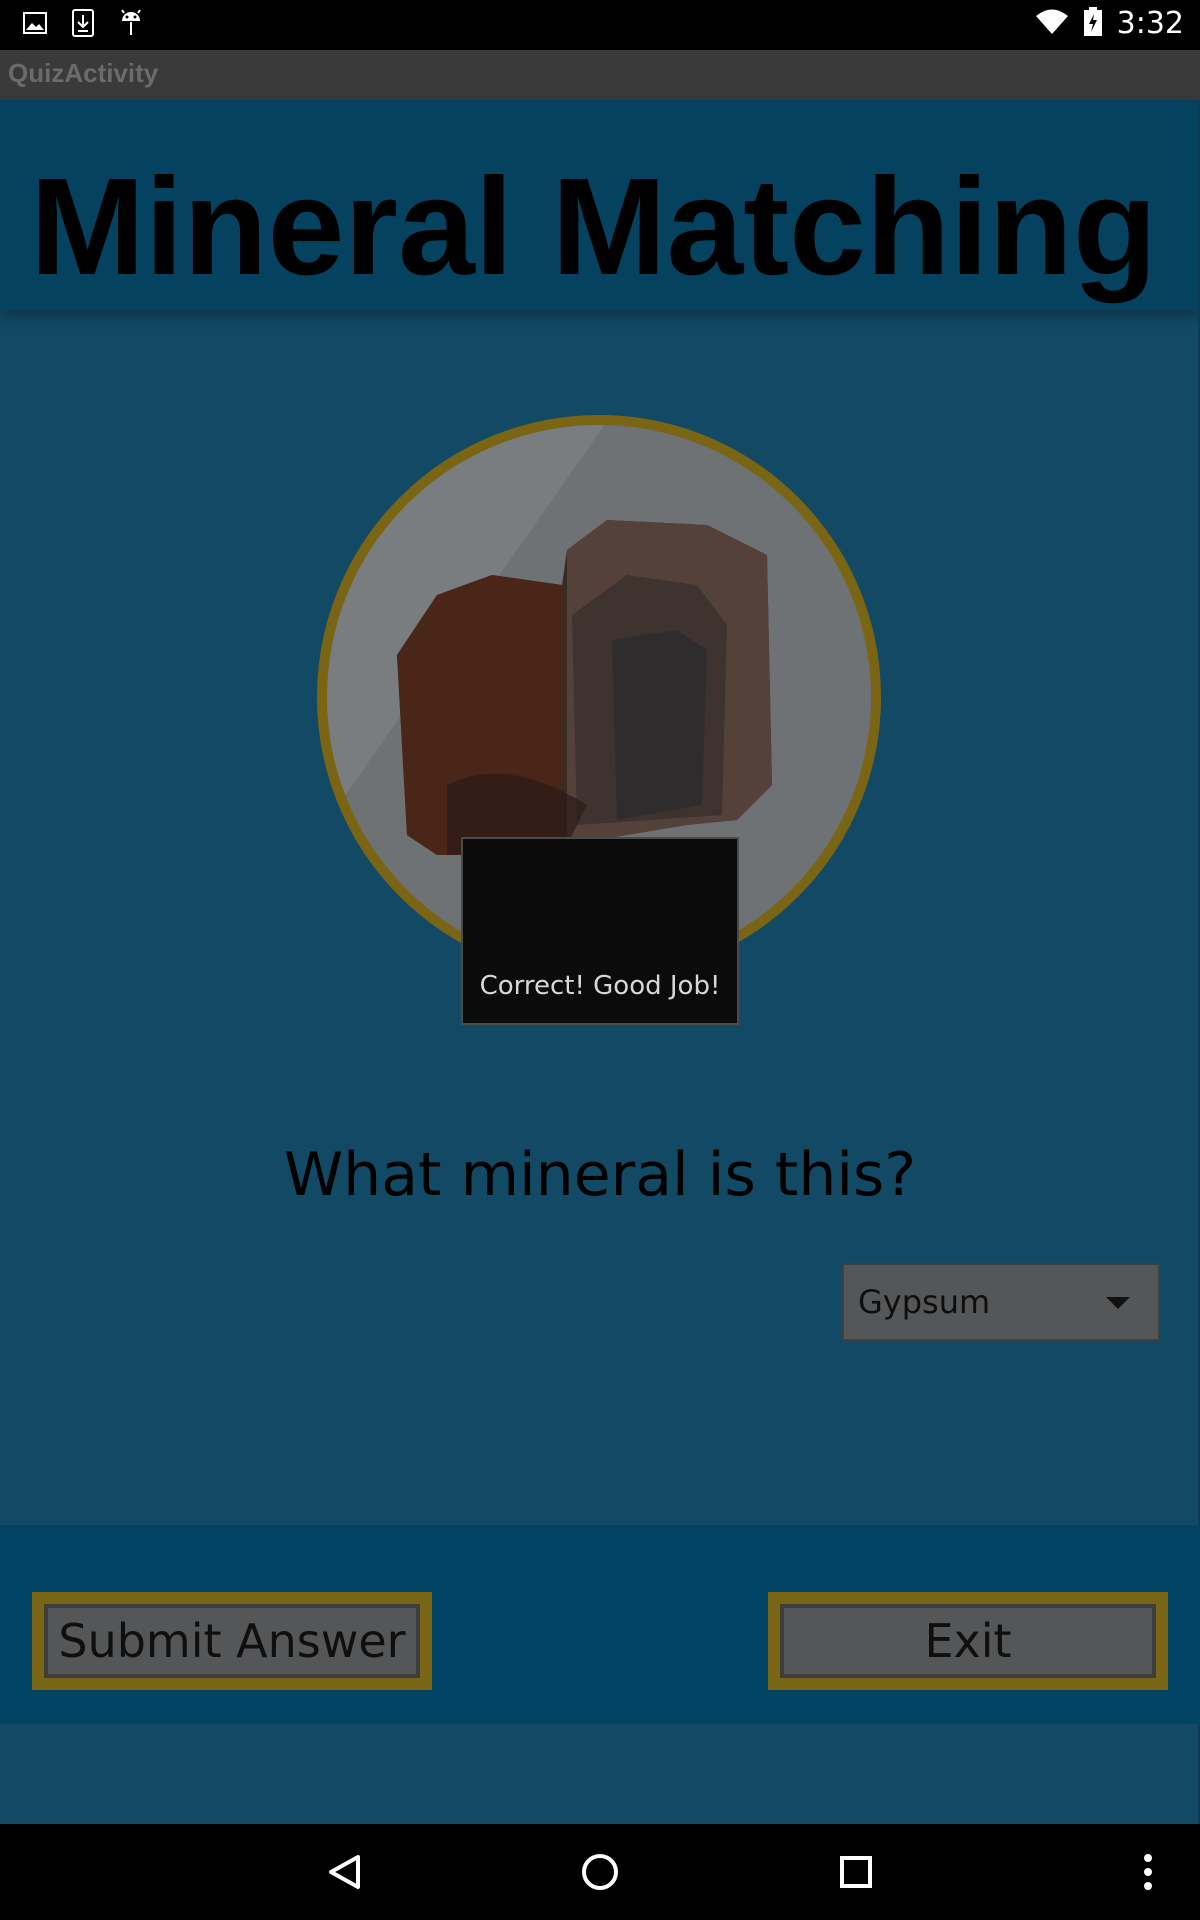 The width and height of the screenshot is (1200, 1920). Describe the element at coordinates (35, 23) in the screenshot. I see `image-icon` at that location.